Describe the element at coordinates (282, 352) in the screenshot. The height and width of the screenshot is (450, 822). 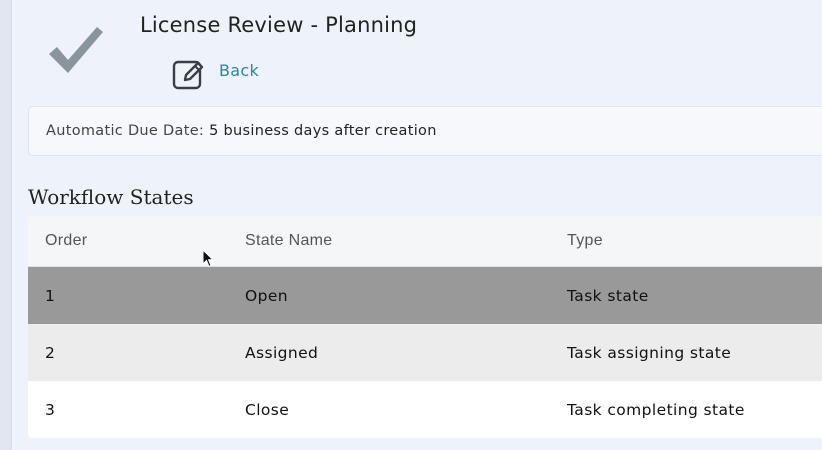
I see `cell-state-name: Assigned` at that location.